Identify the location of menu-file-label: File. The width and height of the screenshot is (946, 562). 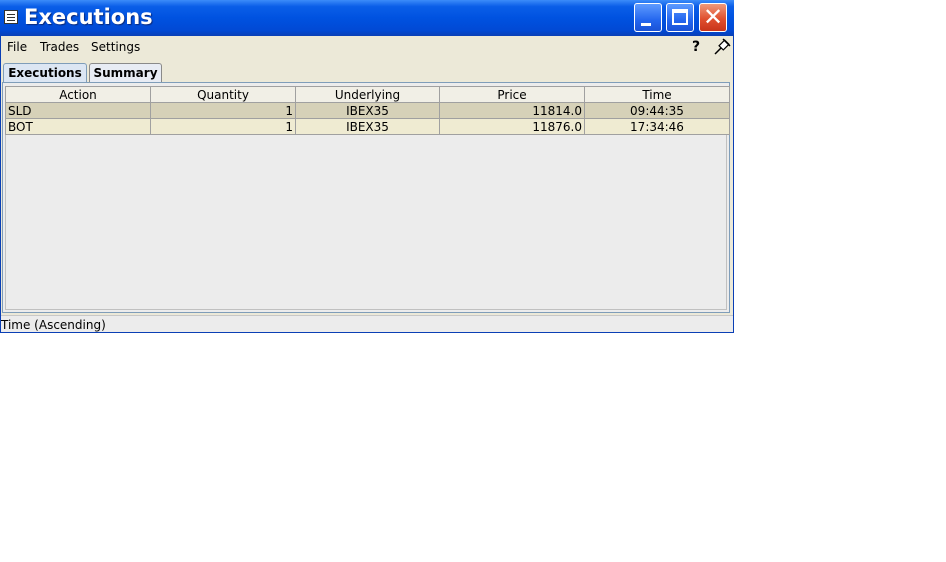
(17, 47).